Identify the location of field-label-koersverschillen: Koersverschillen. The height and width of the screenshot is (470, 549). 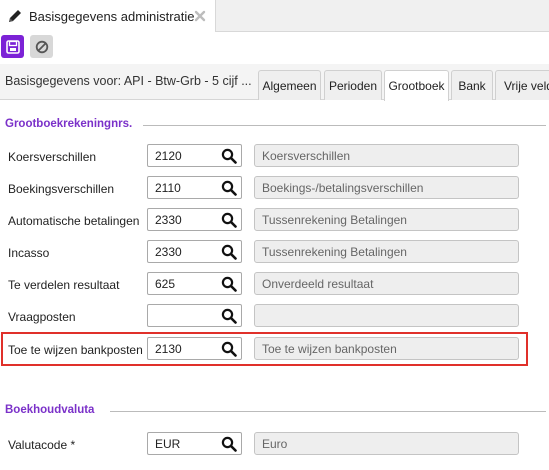
(52, 157).